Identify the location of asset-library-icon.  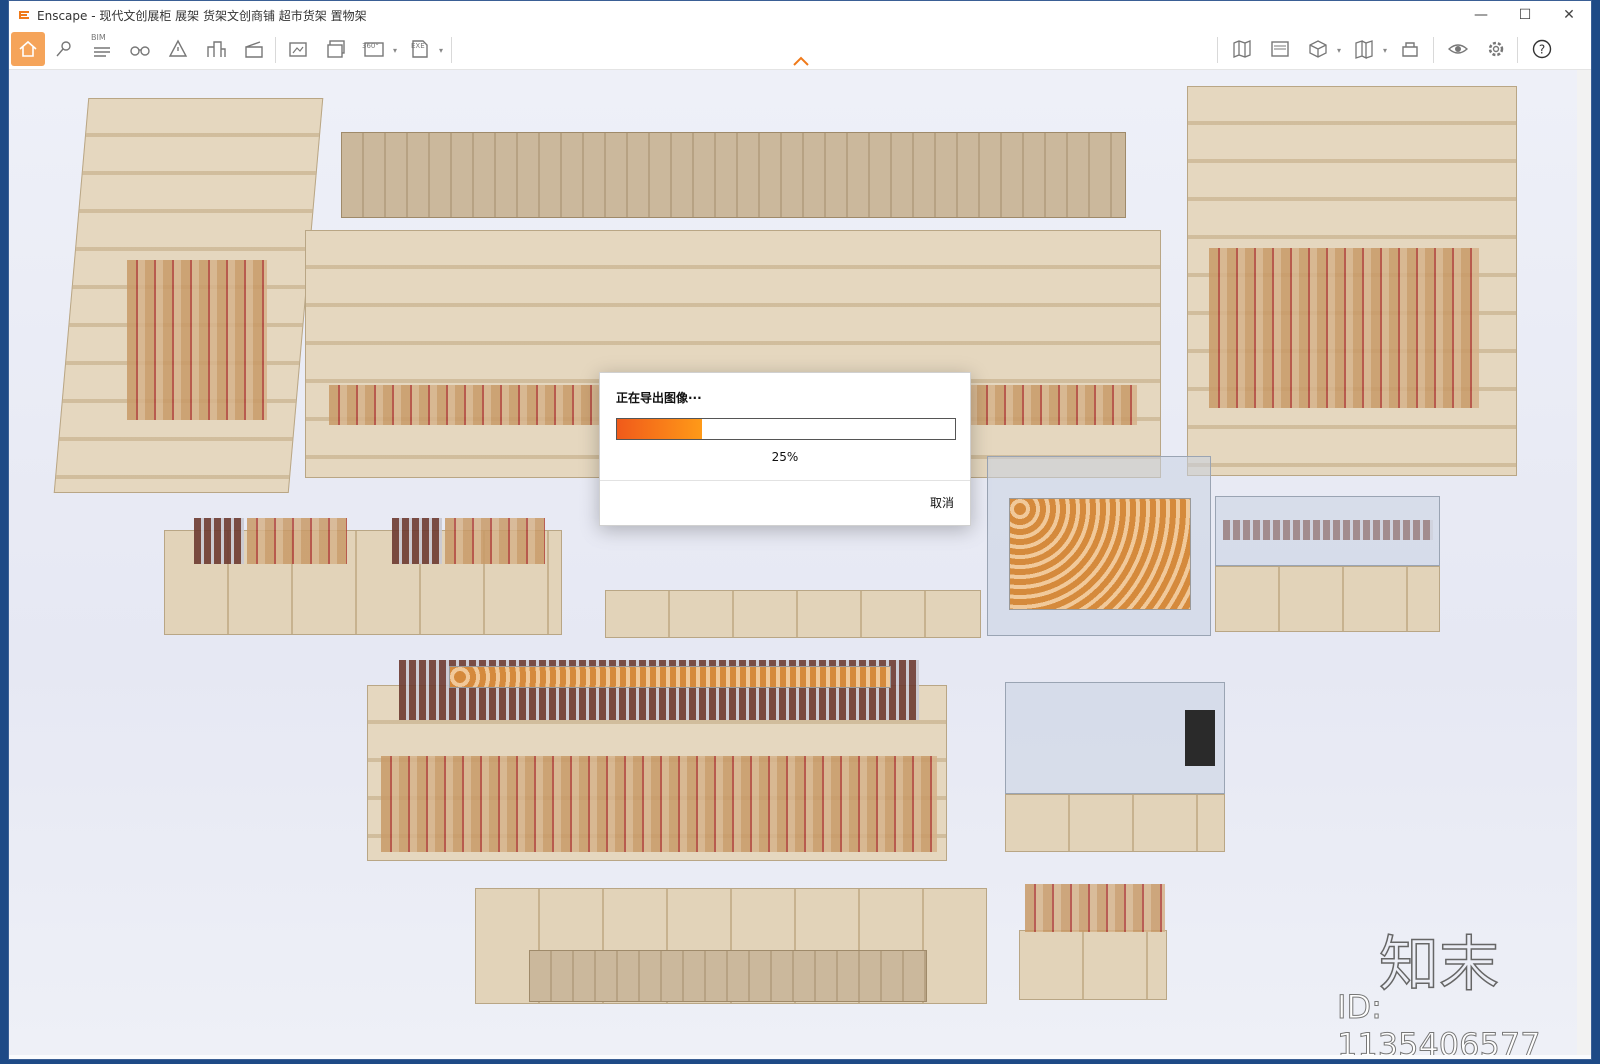
(1410, 49).